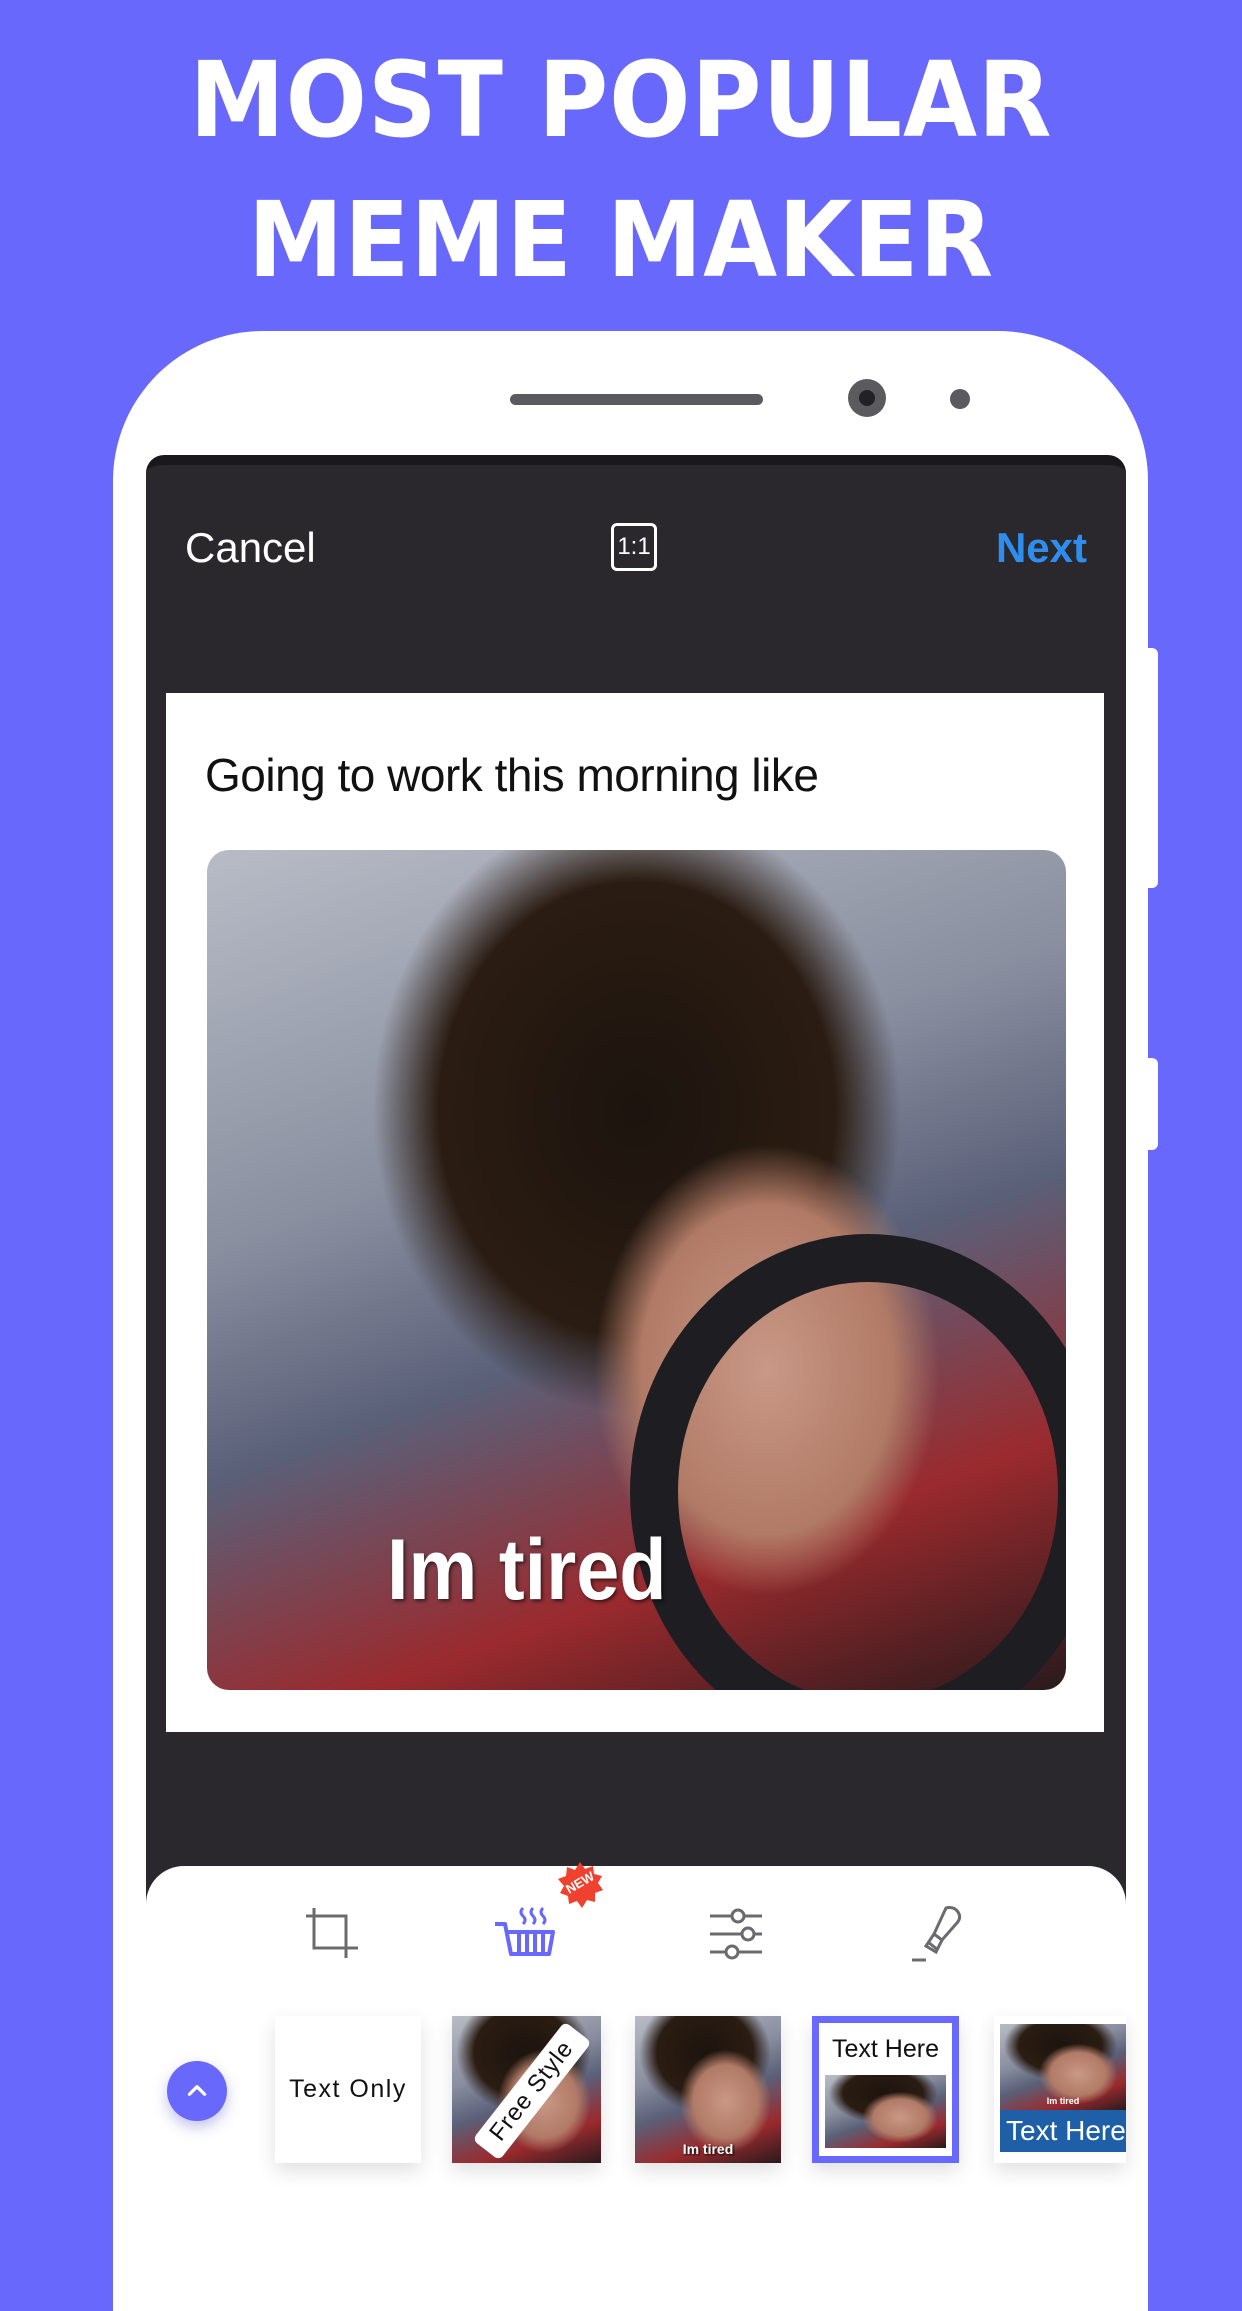  I want to click on brush-icon, so click(937, 1934).